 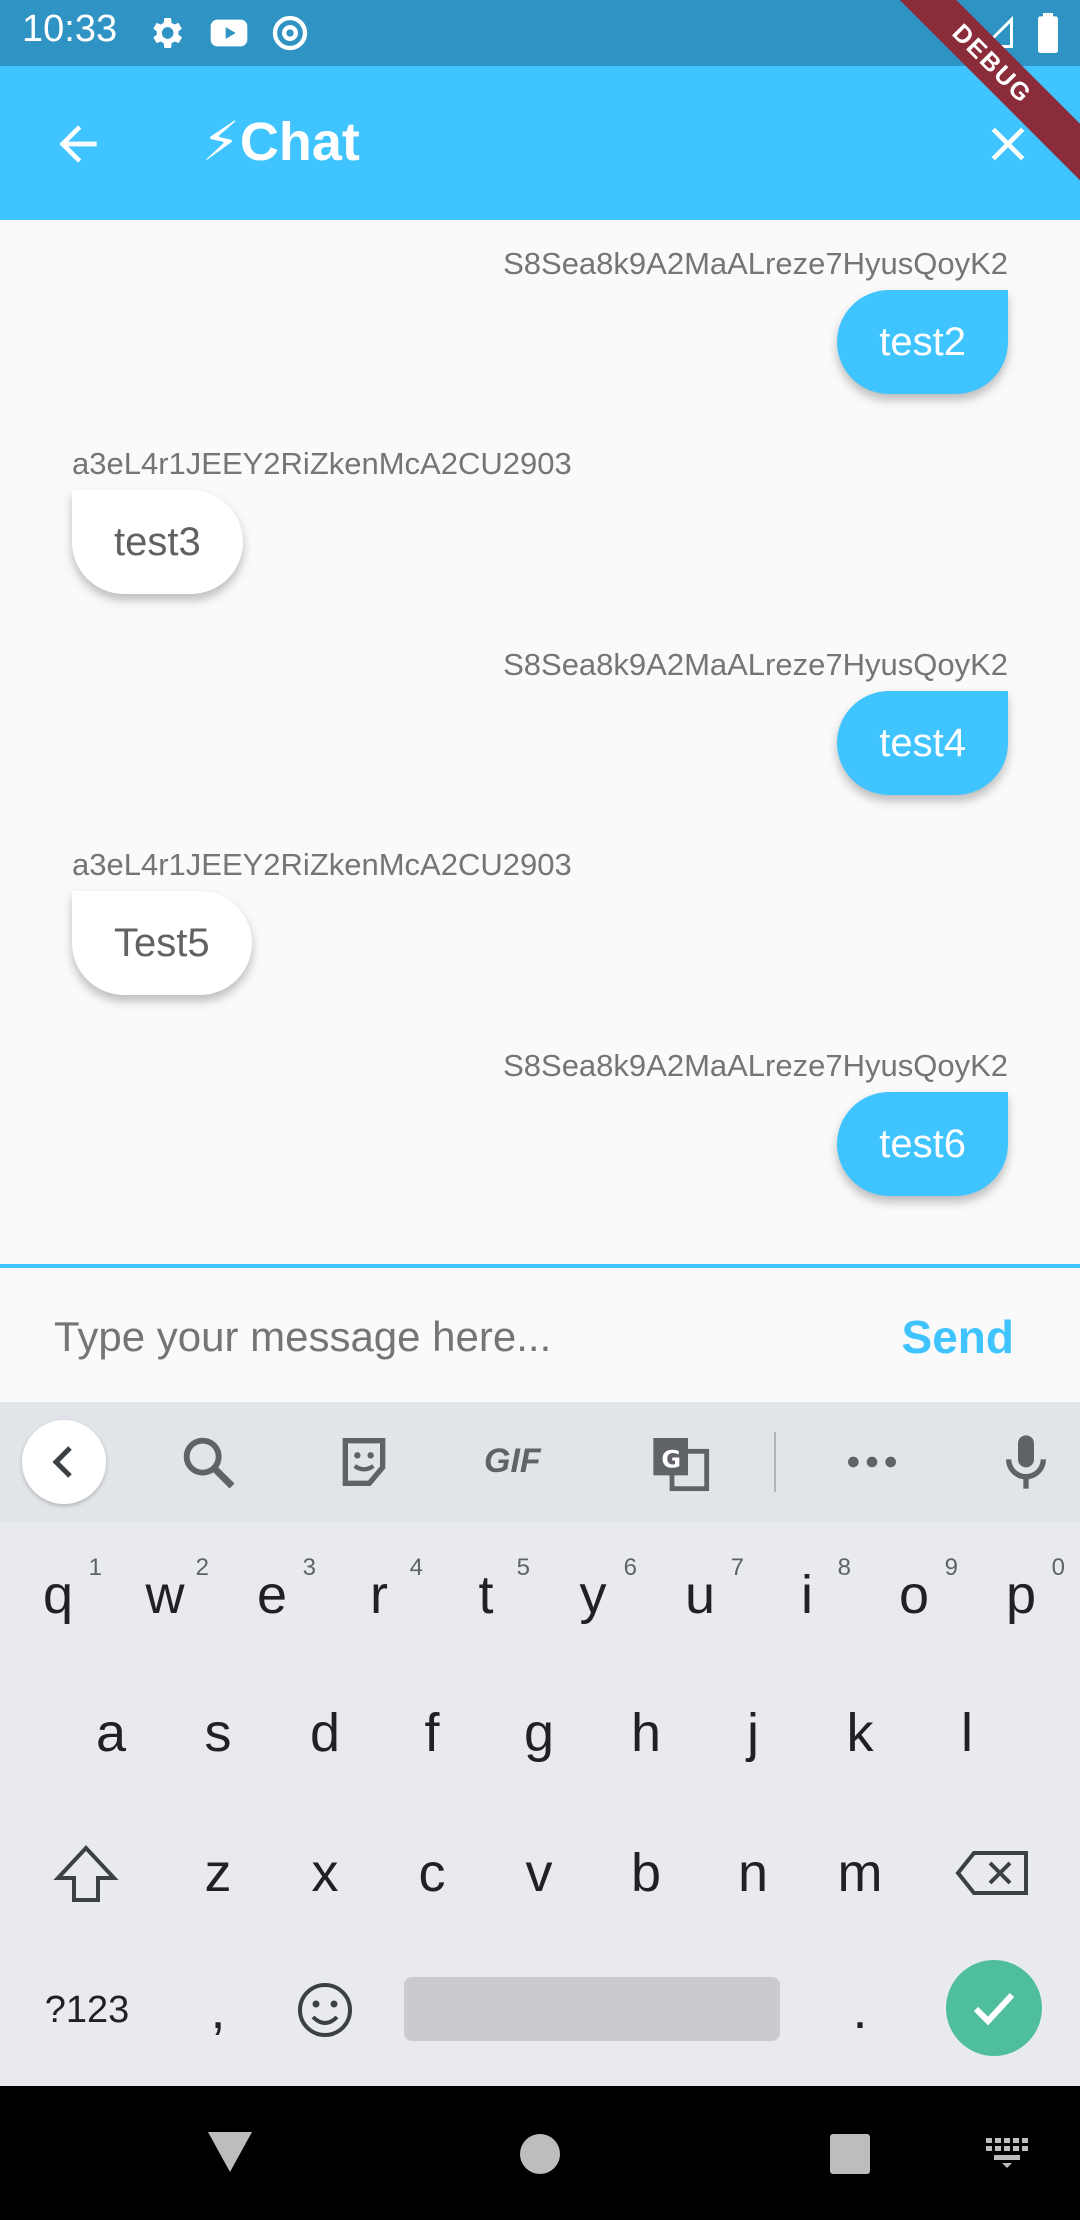 I want to click on key-n: n, so click(x=753, y=1873).